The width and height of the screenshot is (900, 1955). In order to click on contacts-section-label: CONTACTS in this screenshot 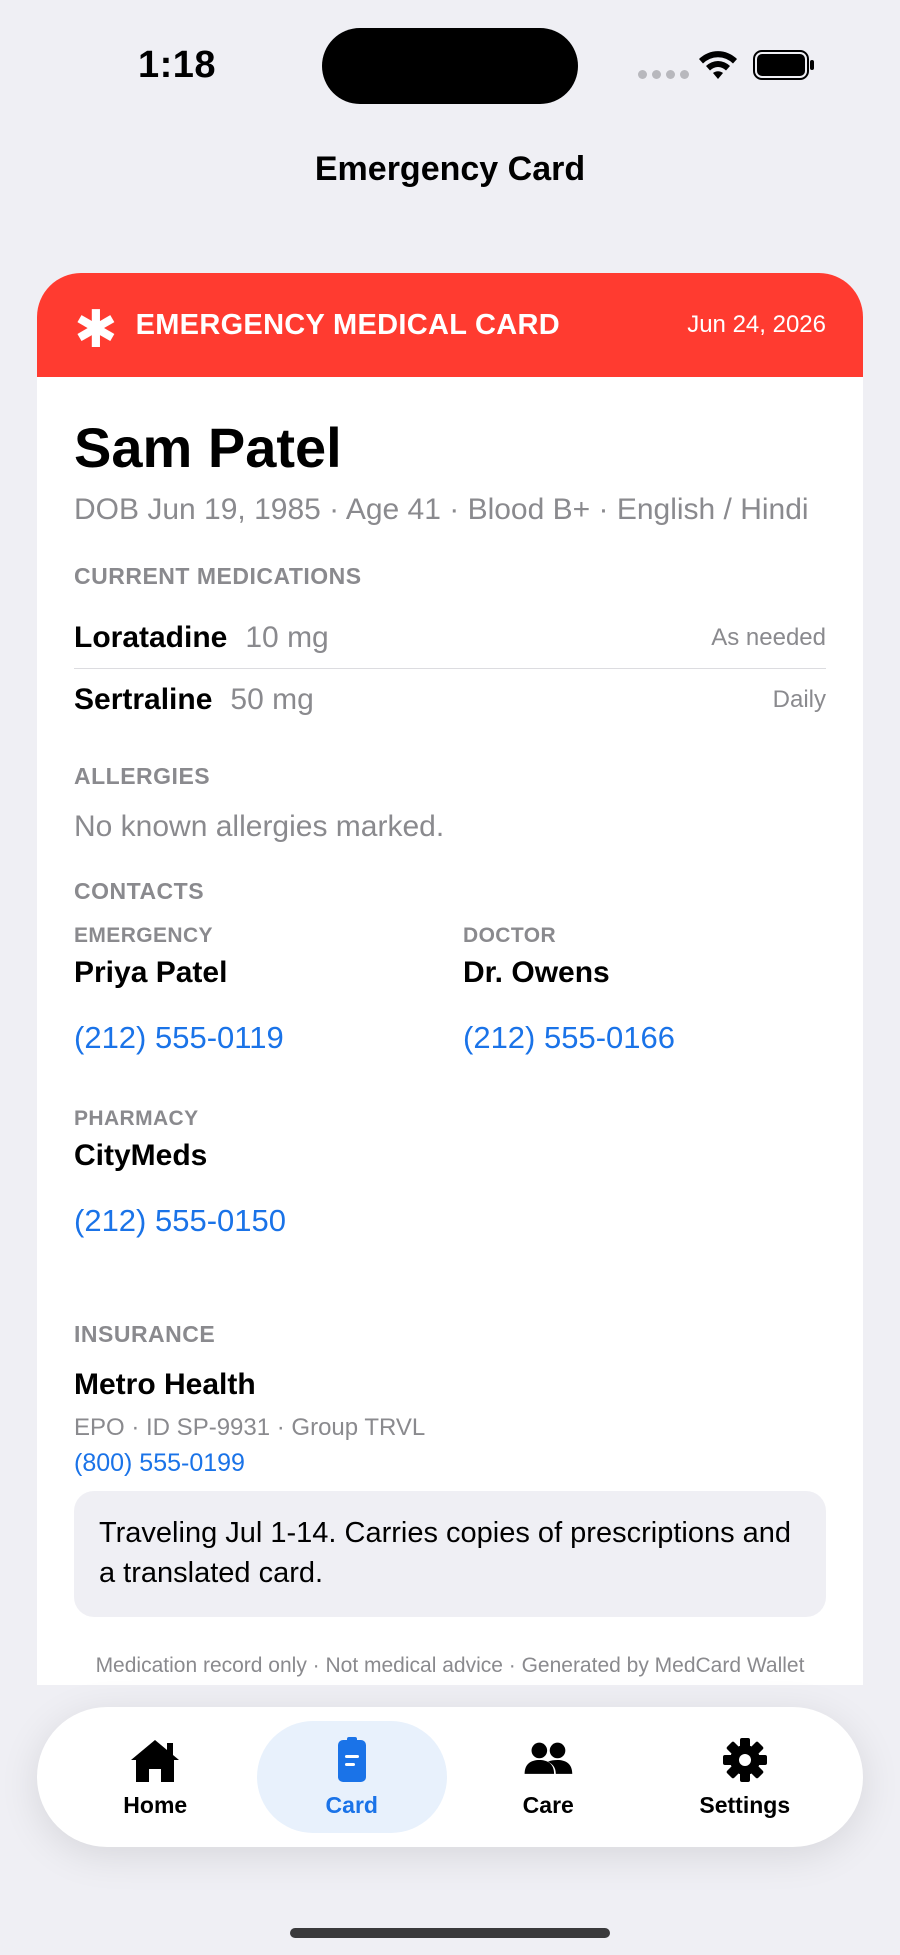, I will do `click(139, 891)`.